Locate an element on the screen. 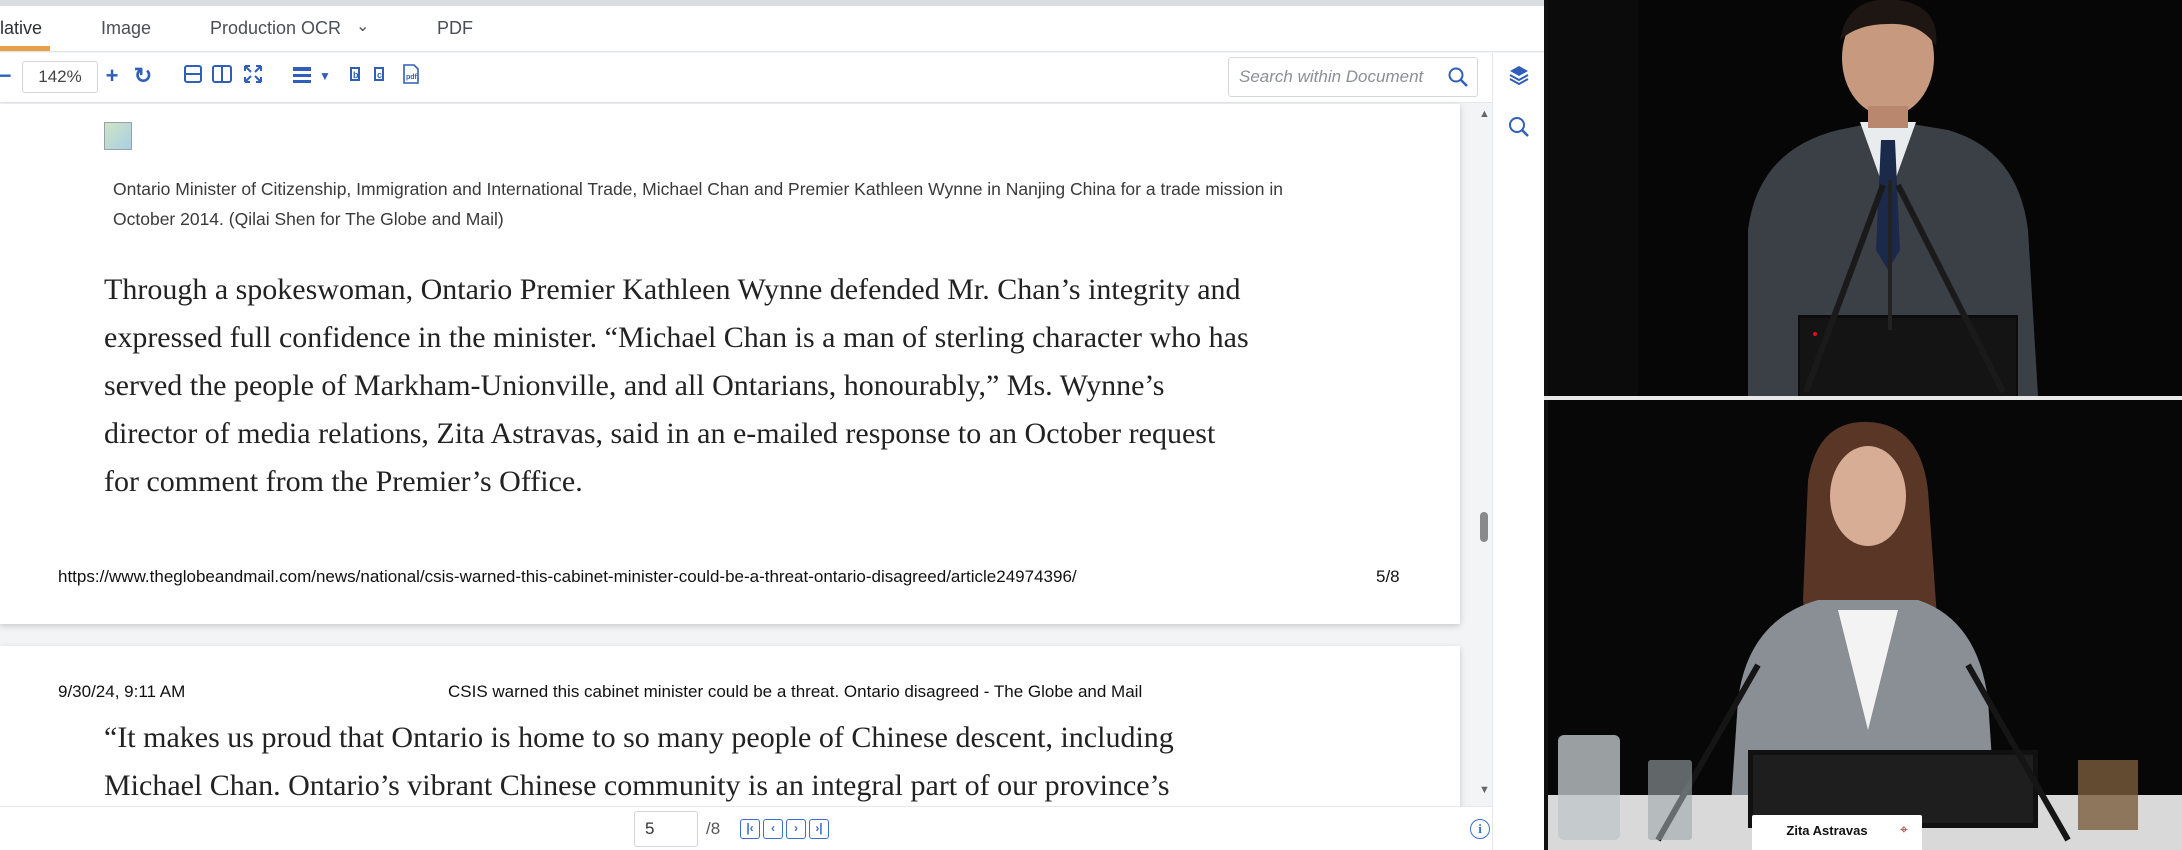 The width and height of the screenshot is (2182, 850). chevron-down-icon: ⌄ is located at coordinates (362, 26).